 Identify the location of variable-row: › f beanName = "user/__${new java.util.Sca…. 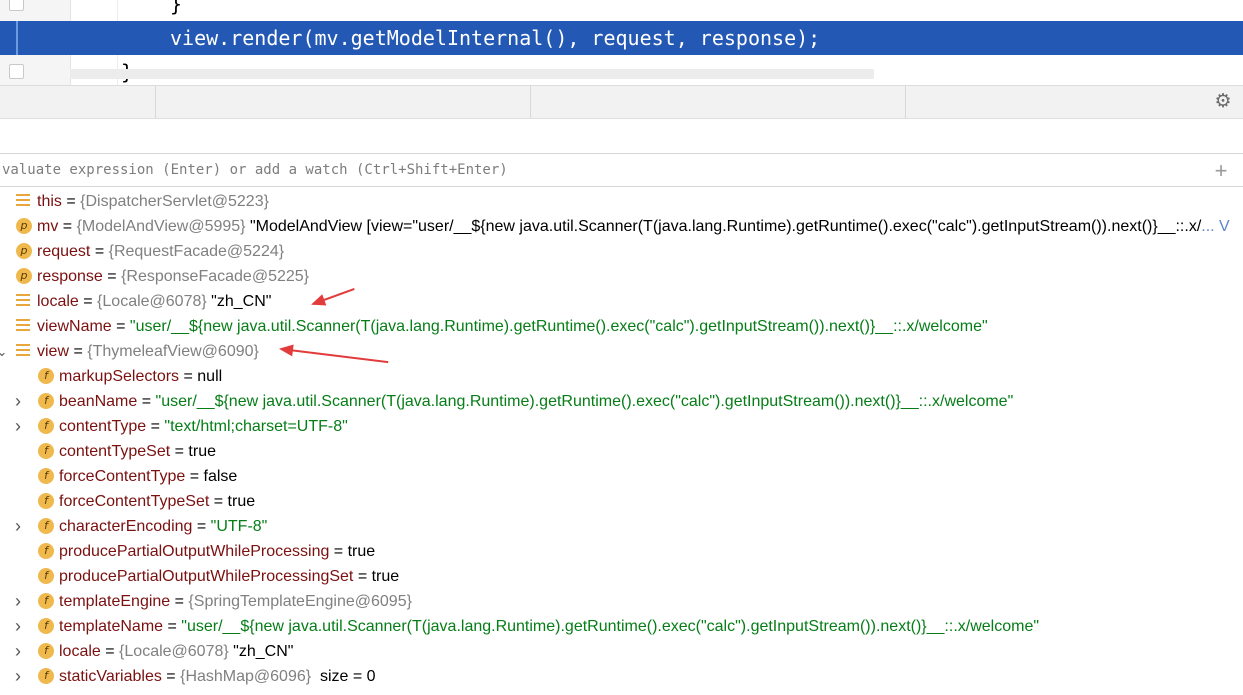
(621, 401).